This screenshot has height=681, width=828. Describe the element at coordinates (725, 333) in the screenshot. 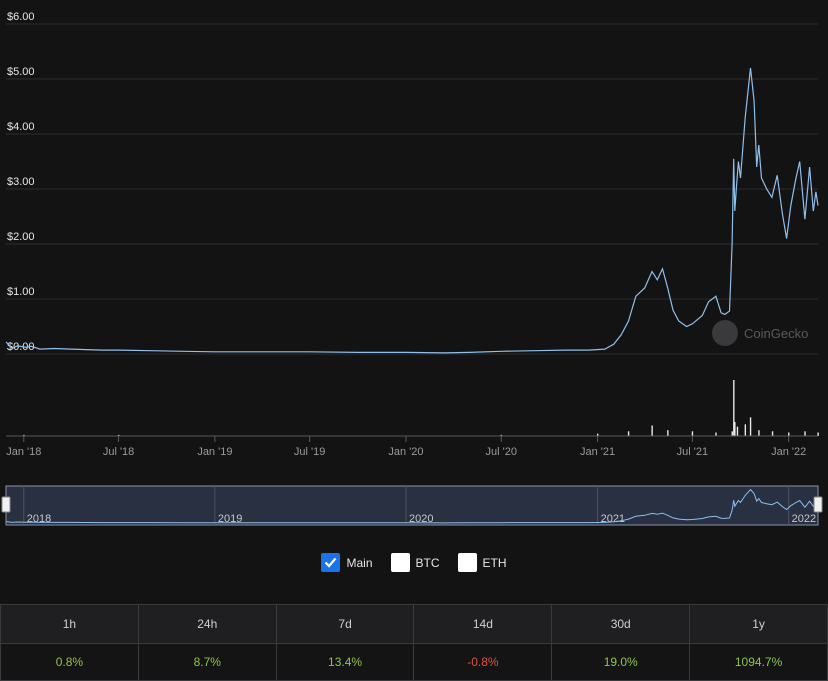

I see `coingecko-logo-icon` at that location.